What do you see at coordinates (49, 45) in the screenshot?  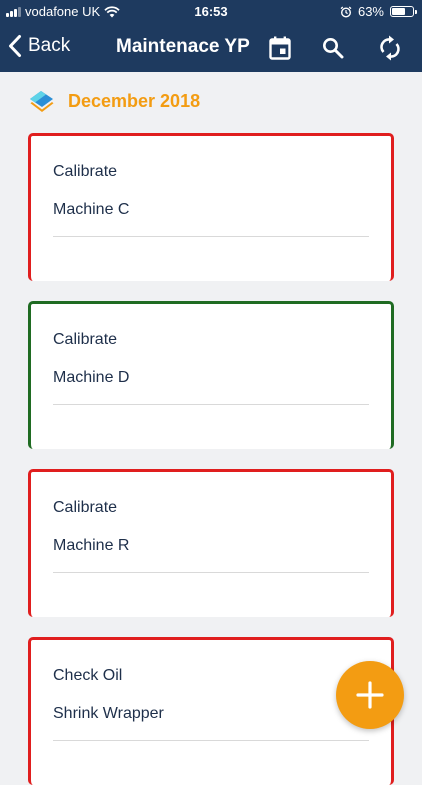 I see `back-label: Back` at bounding box center [49, 45].